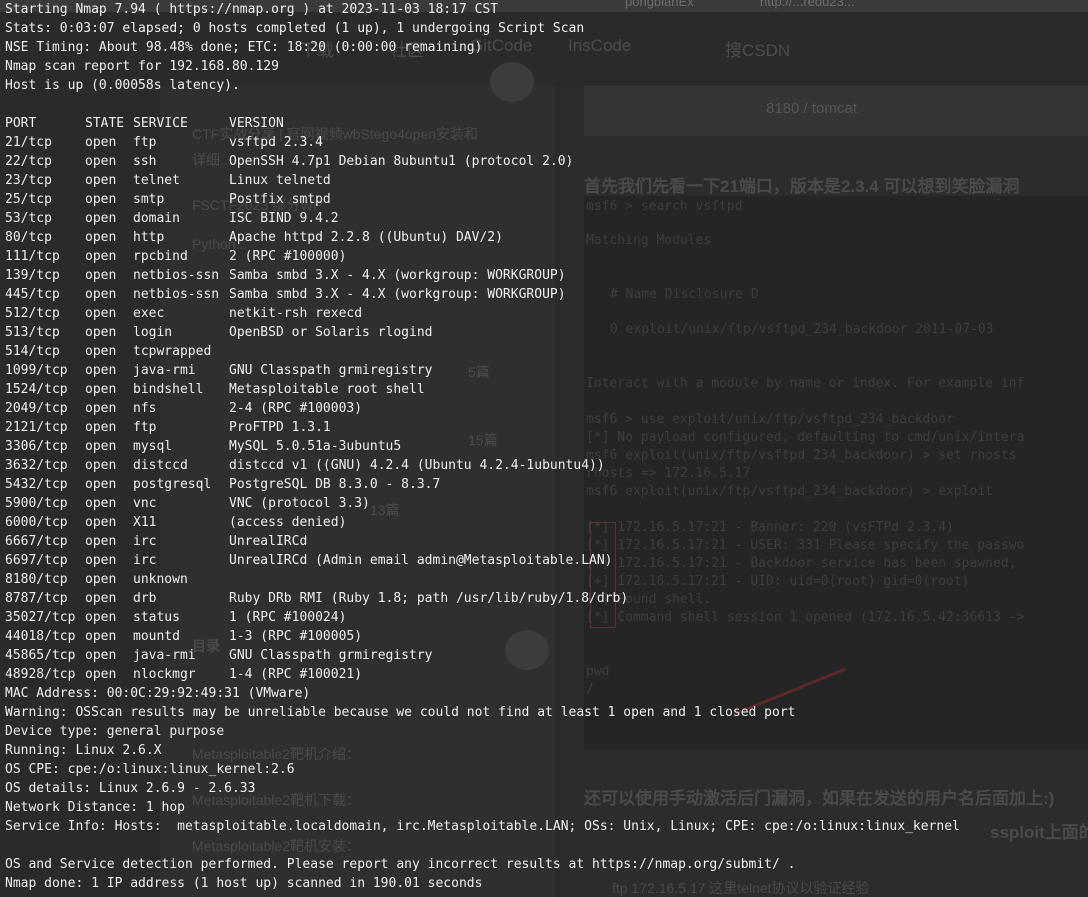 This screenshot has height=897, width=1088. I want to click on port-cell: 23/tcp, so click(28, 180).